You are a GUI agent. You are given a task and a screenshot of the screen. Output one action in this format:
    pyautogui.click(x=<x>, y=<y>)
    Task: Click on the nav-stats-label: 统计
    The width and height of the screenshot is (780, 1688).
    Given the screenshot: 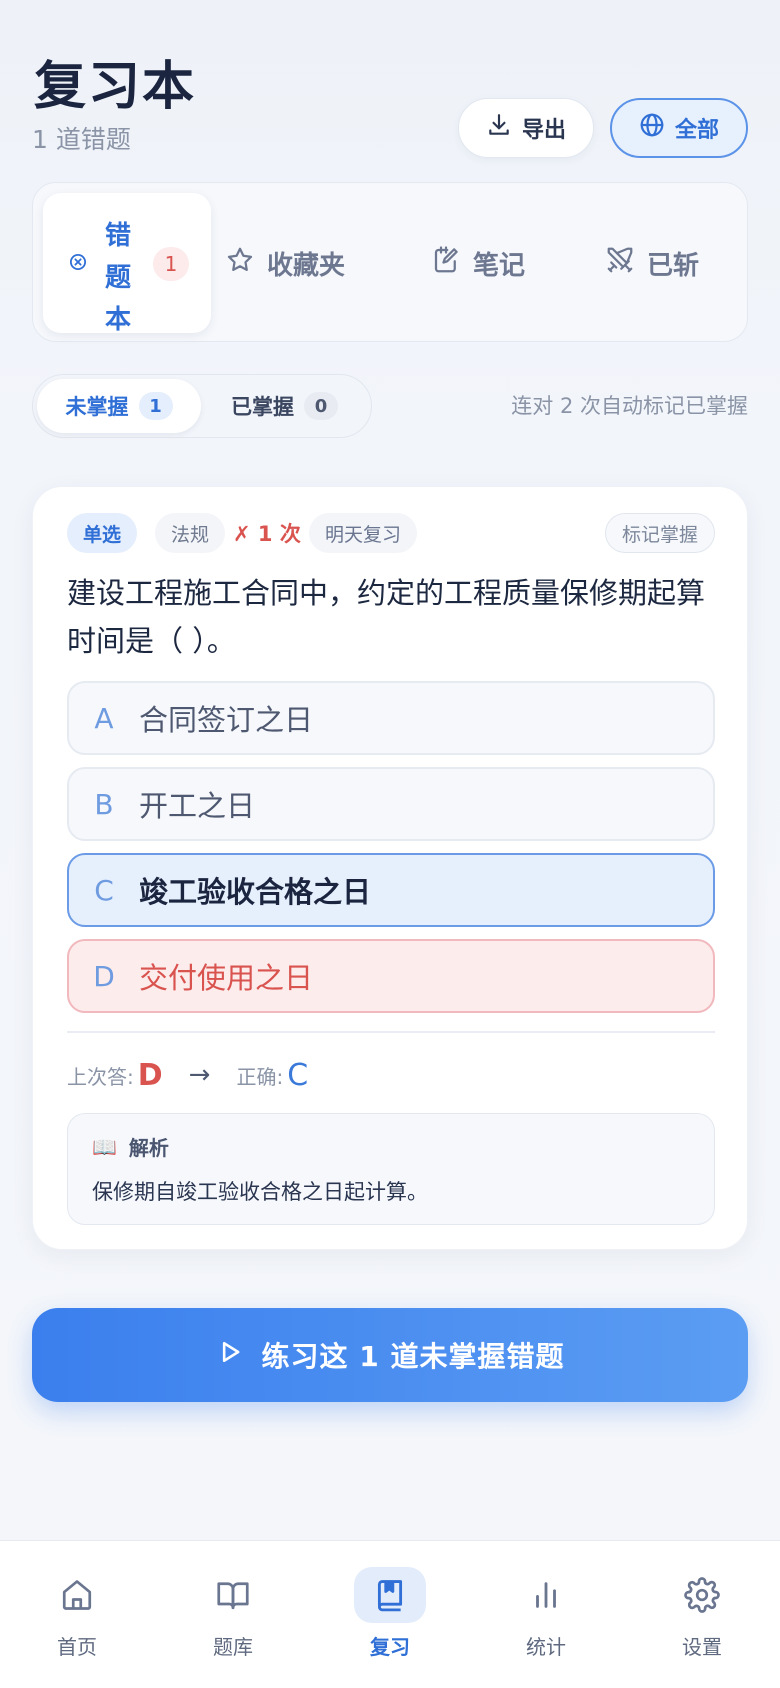 What is the action you would take?
    pyautogui.click(x=546, y=1647)
    